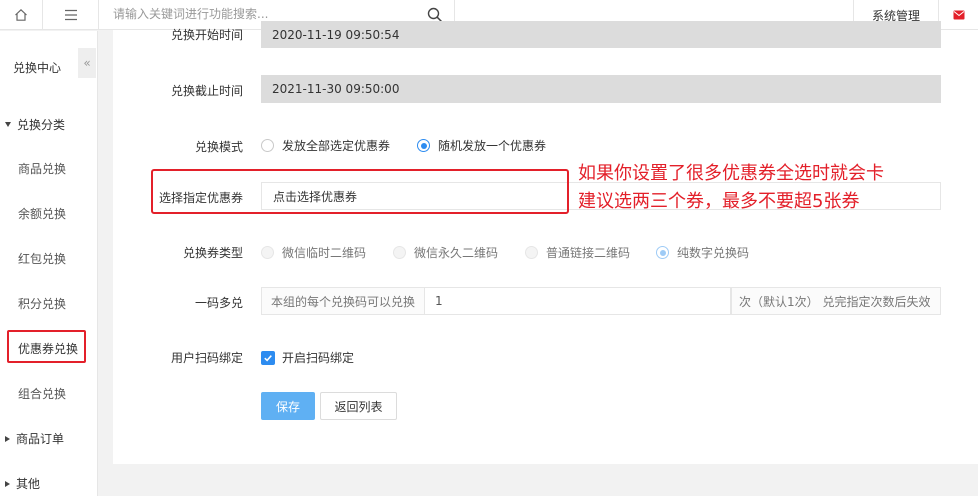  I want to click on sidebar-item-product-exchange: 商品兑换, so click(42, 168).